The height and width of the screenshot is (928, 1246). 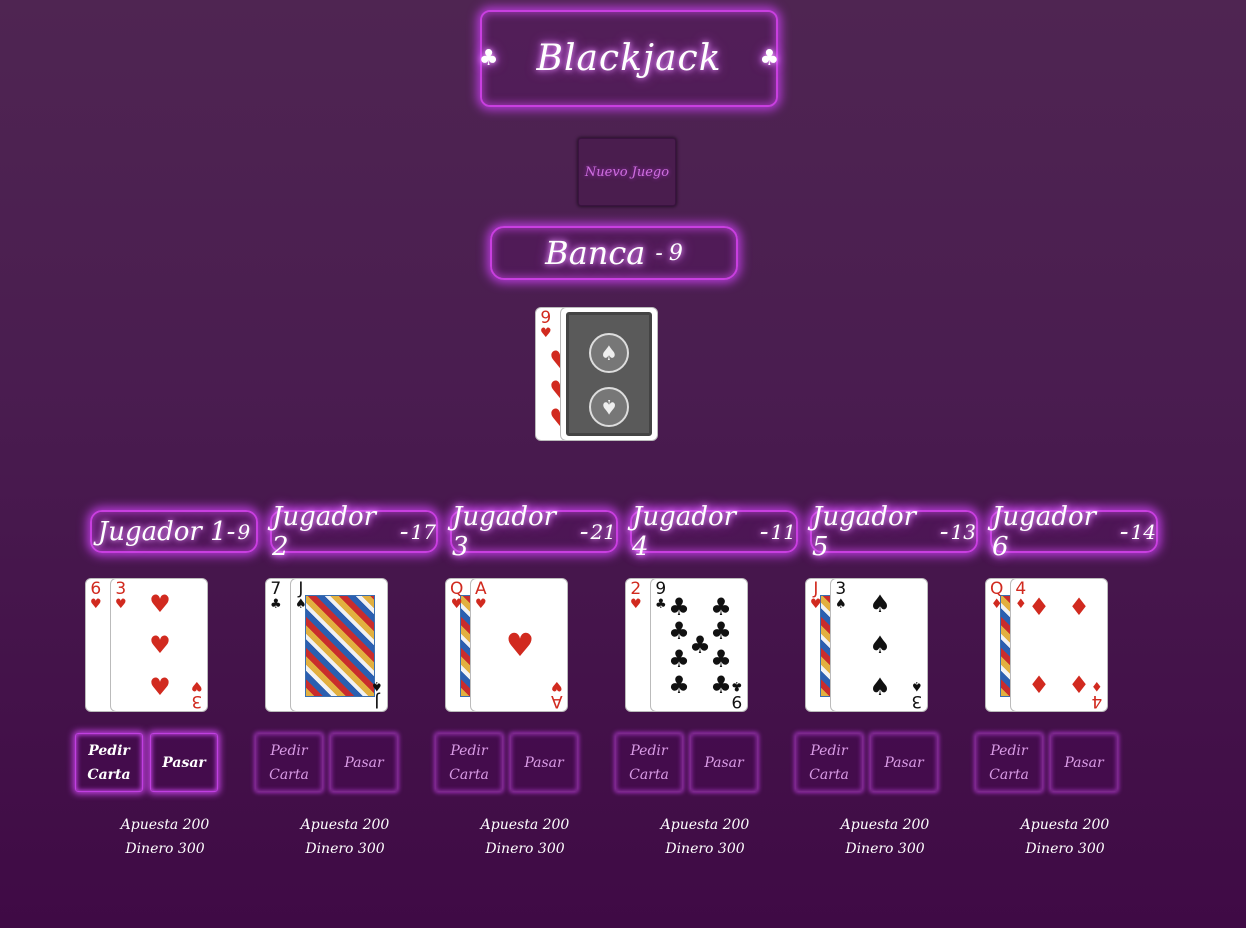 I want to click on player-4-card: 9 ♣ ♣ ♣ ♣ ♣ ♣ ♣ ♣ ♣ ♣ 9 ♣, so click(x=699, y=645).